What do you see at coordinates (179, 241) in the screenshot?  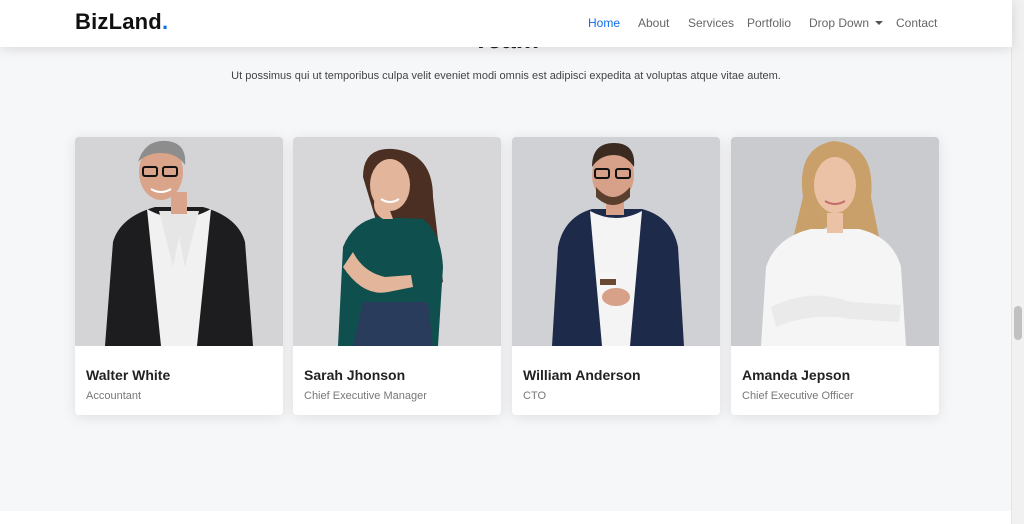 I see `man-suit-glasses-photo` at bounding box center [179, 241].